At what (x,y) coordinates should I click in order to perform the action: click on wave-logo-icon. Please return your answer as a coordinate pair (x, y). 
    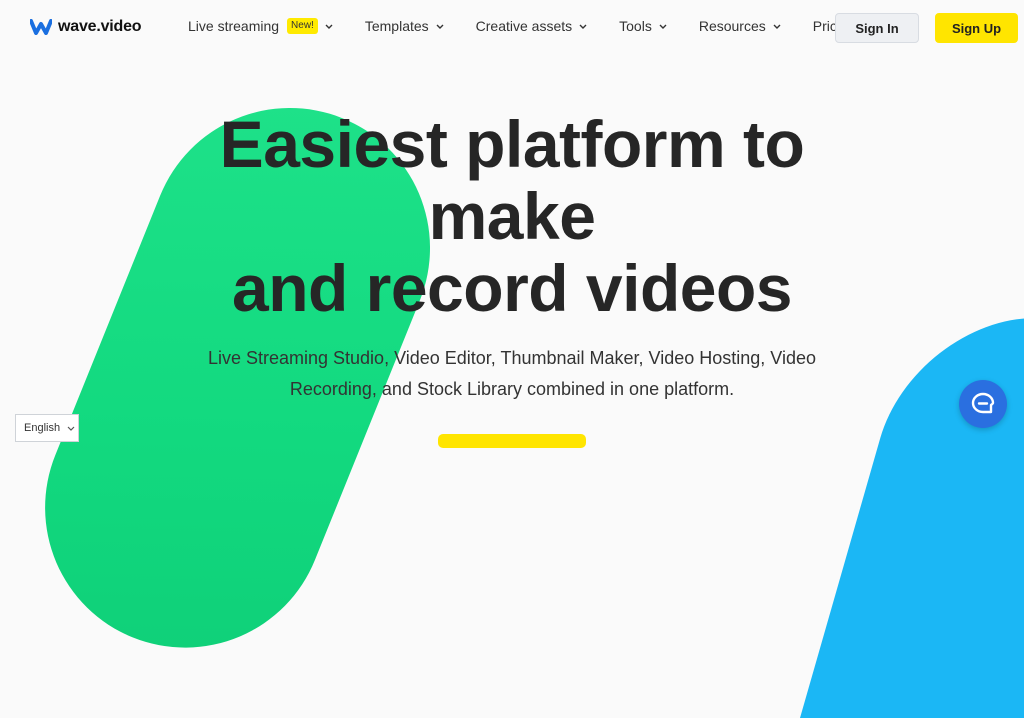
    Looking at the image, I should click on (41, 27).